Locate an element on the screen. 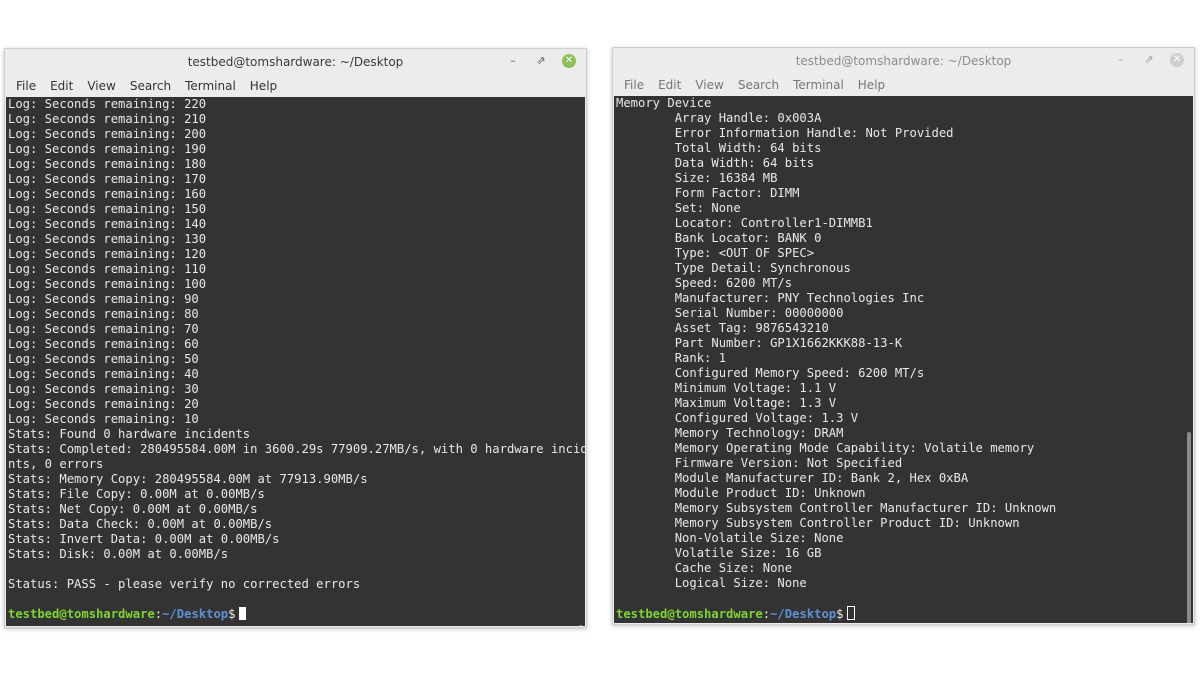  terminal-line: Stats: Data Check: 0.00M at 0.00MB/s is located at coordinates (140, 524).